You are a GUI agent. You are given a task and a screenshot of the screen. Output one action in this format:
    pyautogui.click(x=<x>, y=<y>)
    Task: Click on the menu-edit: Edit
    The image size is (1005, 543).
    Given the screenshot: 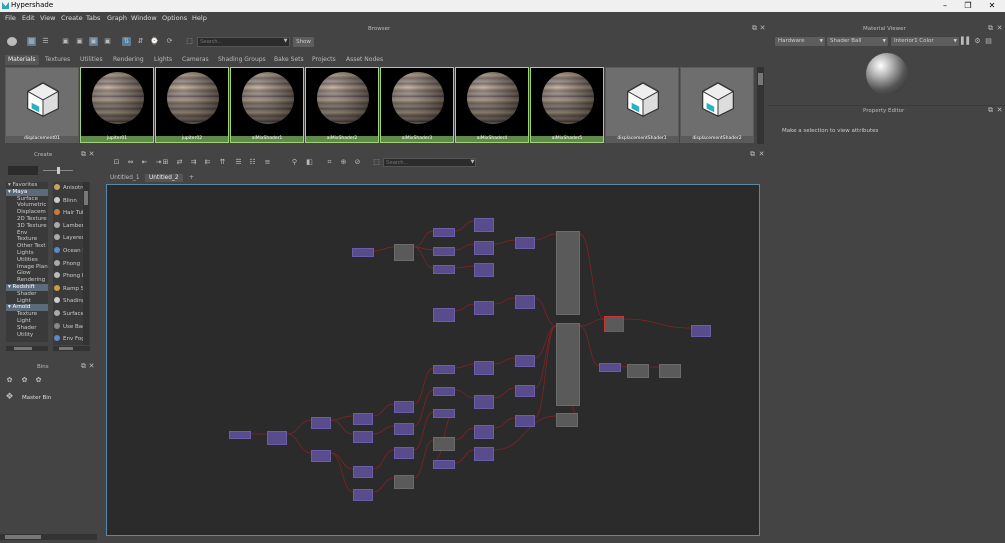 What is the action you would take?
    pyautogui.click(x=28, y=18)
    